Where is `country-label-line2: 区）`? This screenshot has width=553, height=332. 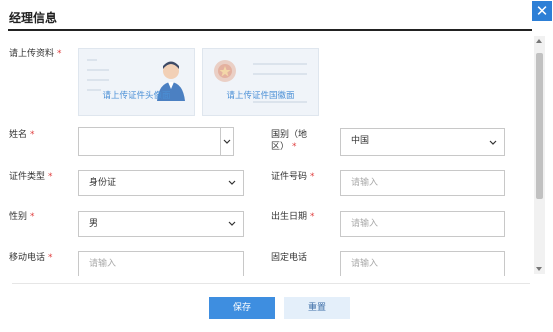
country-label-line2: 区） is located at coordinates (280, 147).